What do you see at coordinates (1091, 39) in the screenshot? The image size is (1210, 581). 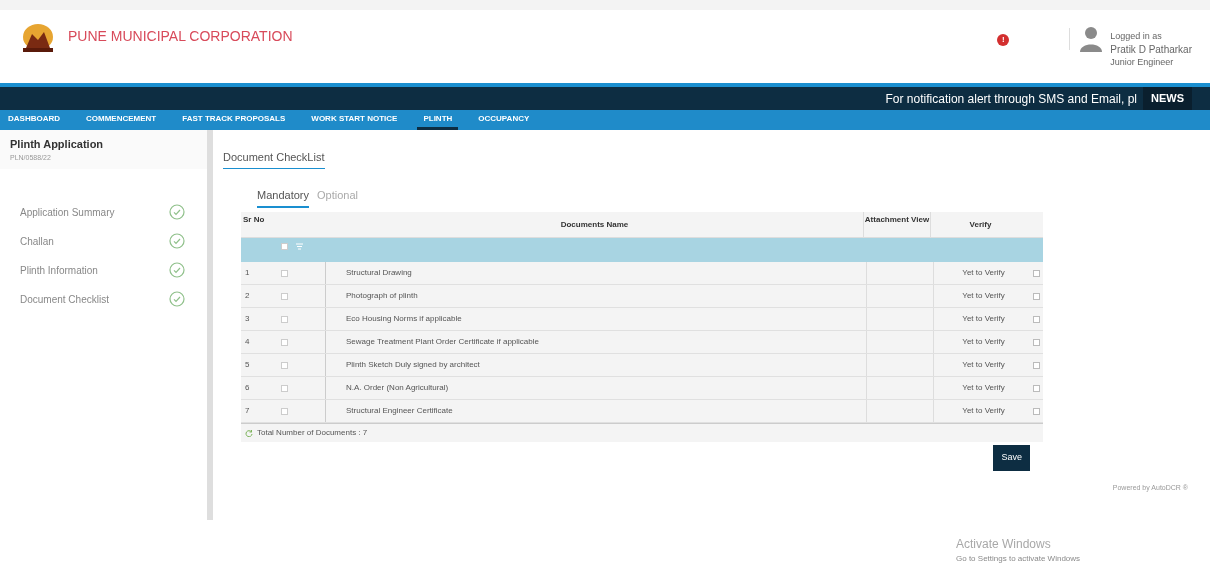 I see `user-avatar-icon` at bounding box center [1091, 39].